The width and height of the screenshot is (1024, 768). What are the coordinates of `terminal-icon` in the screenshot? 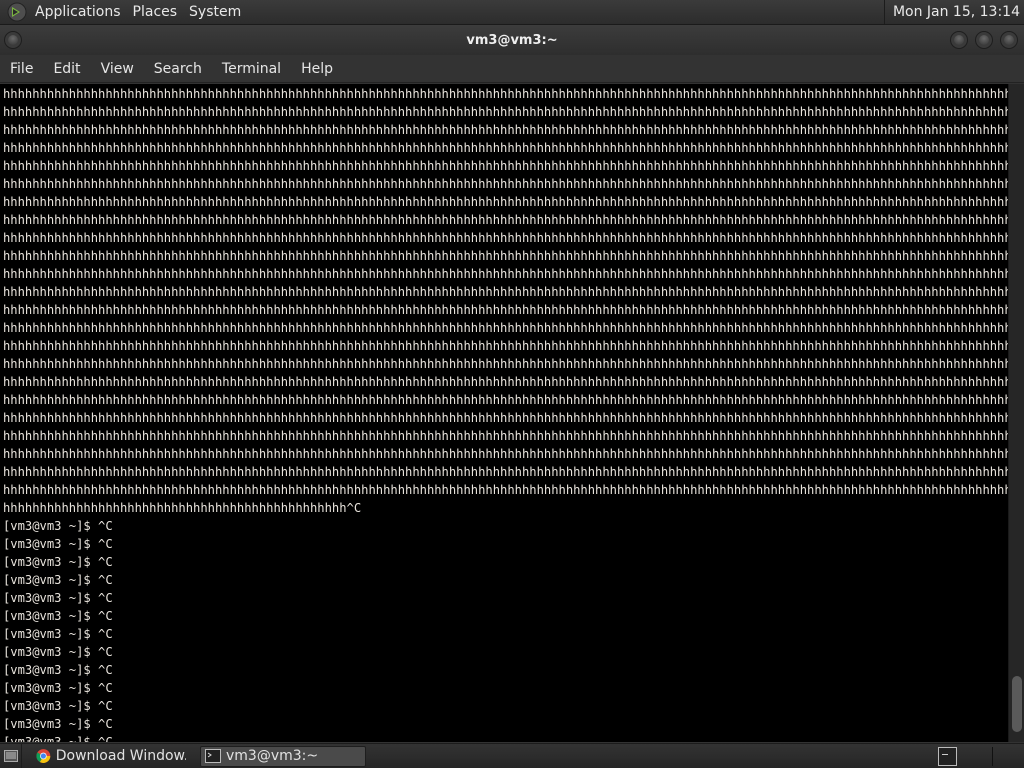 It's located at (213, 756).